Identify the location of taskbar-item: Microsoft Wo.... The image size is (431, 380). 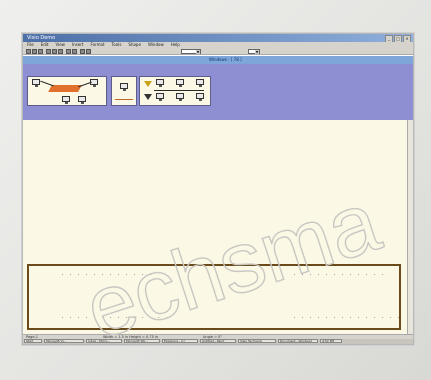
(142, 341).